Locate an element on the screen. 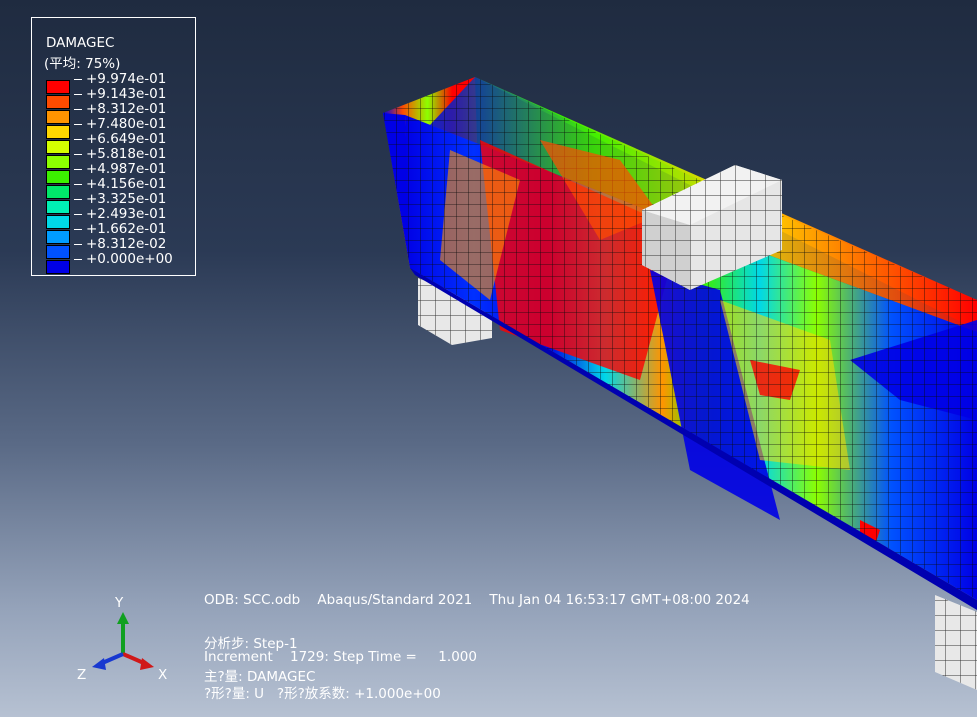  z-axis-arrowhead is located at coordinates (99, 664).